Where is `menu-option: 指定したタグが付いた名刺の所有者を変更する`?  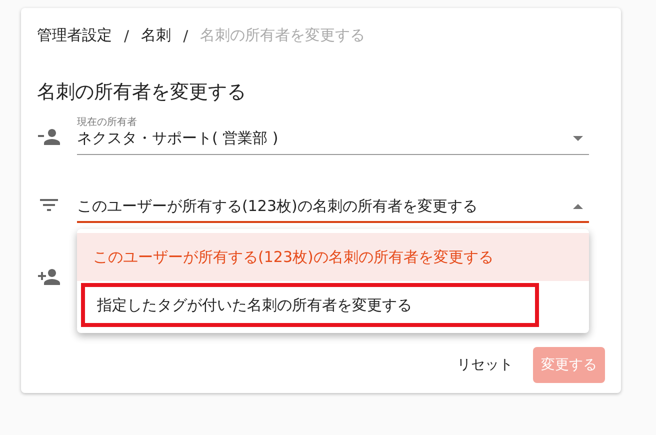 menu-option: 指定したタグが付いた名刺の所有者を変更する is located at coordinates (310, 305).